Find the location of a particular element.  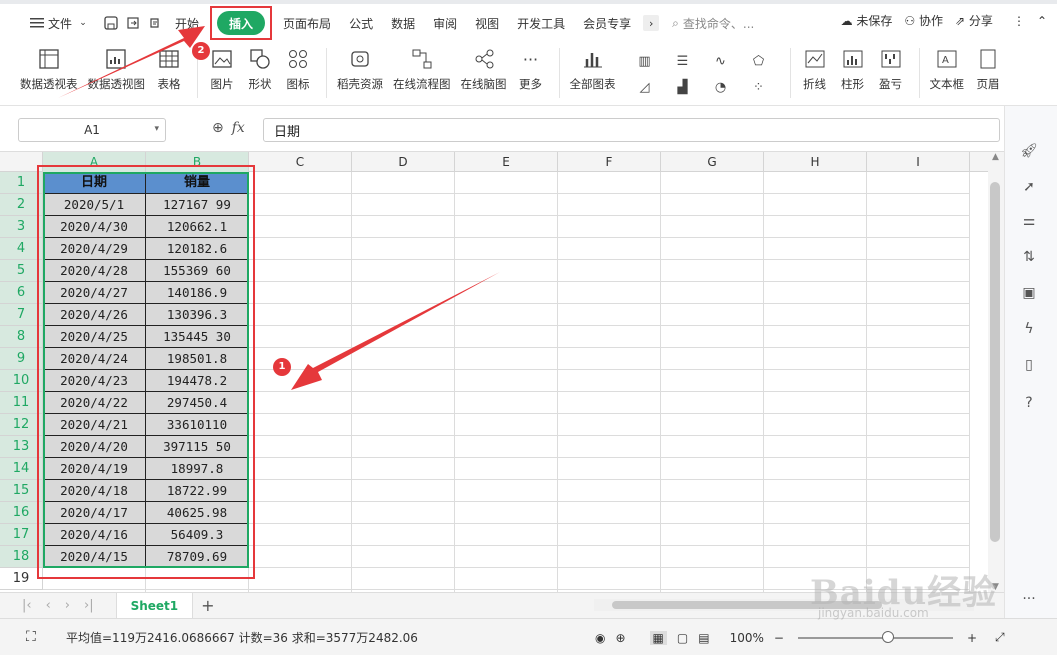

sales-cell: 127167 99 is located at coordinates (197, 205).